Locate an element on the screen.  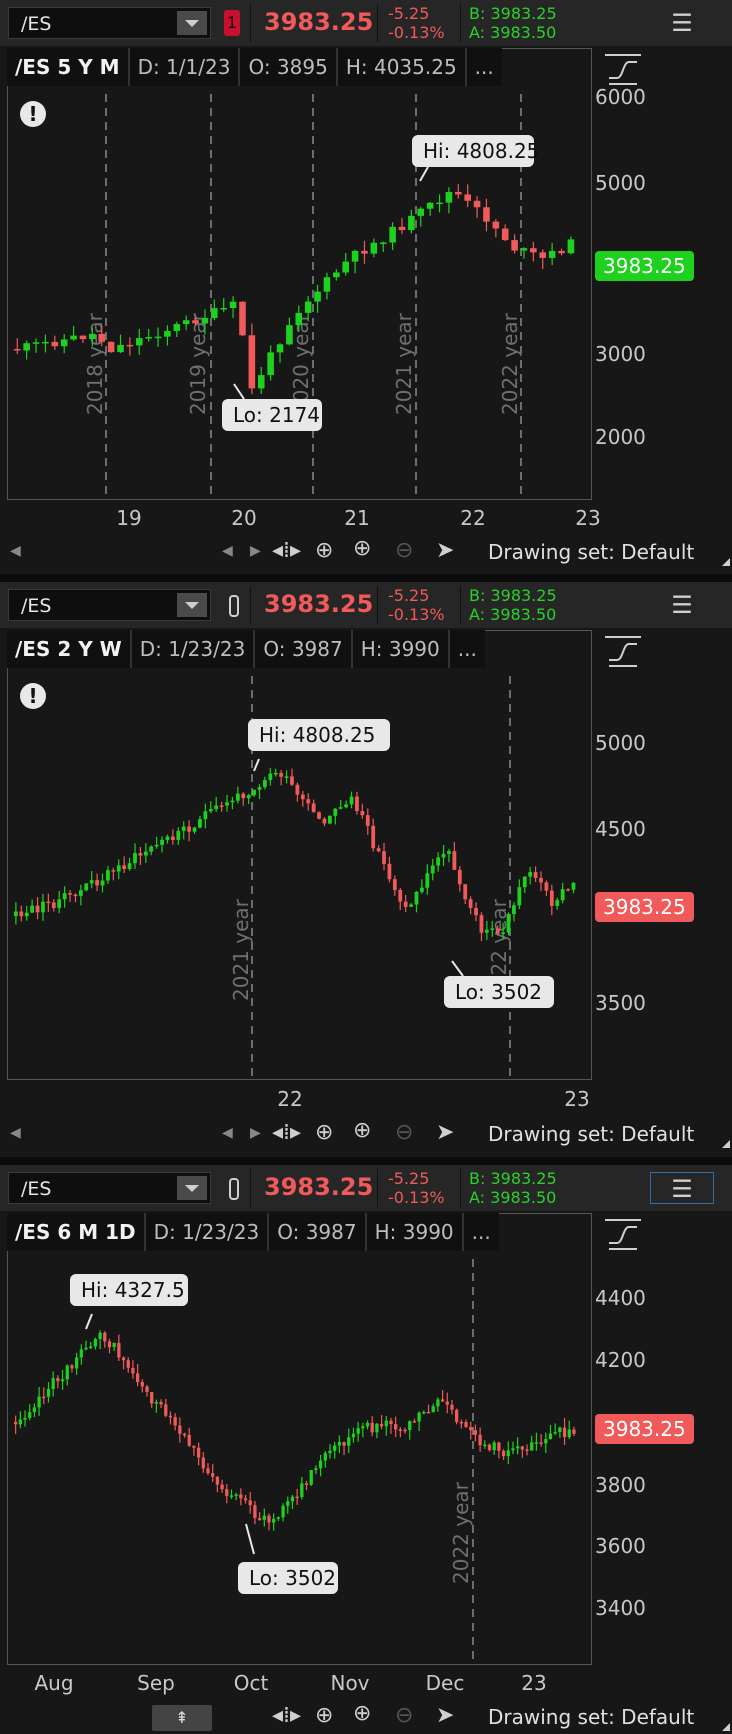
collapse-panel-button: ⇞ is located at coordinates (182, 1718).